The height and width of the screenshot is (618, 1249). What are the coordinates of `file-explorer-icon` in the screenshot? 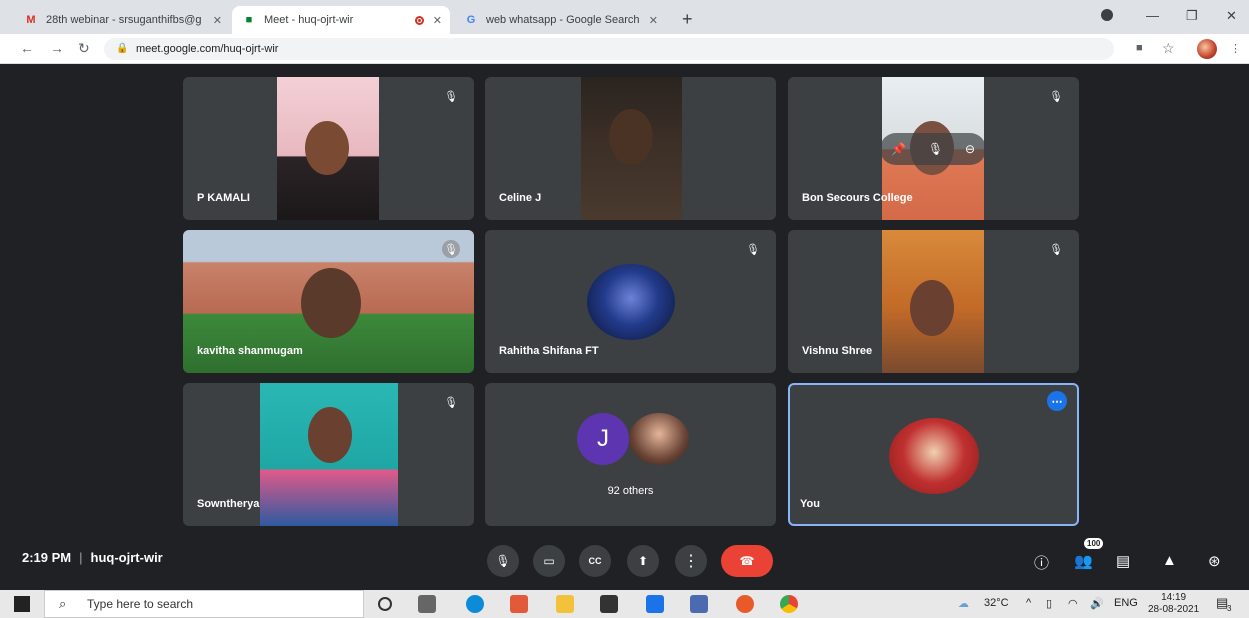 It's located at (565, 604).